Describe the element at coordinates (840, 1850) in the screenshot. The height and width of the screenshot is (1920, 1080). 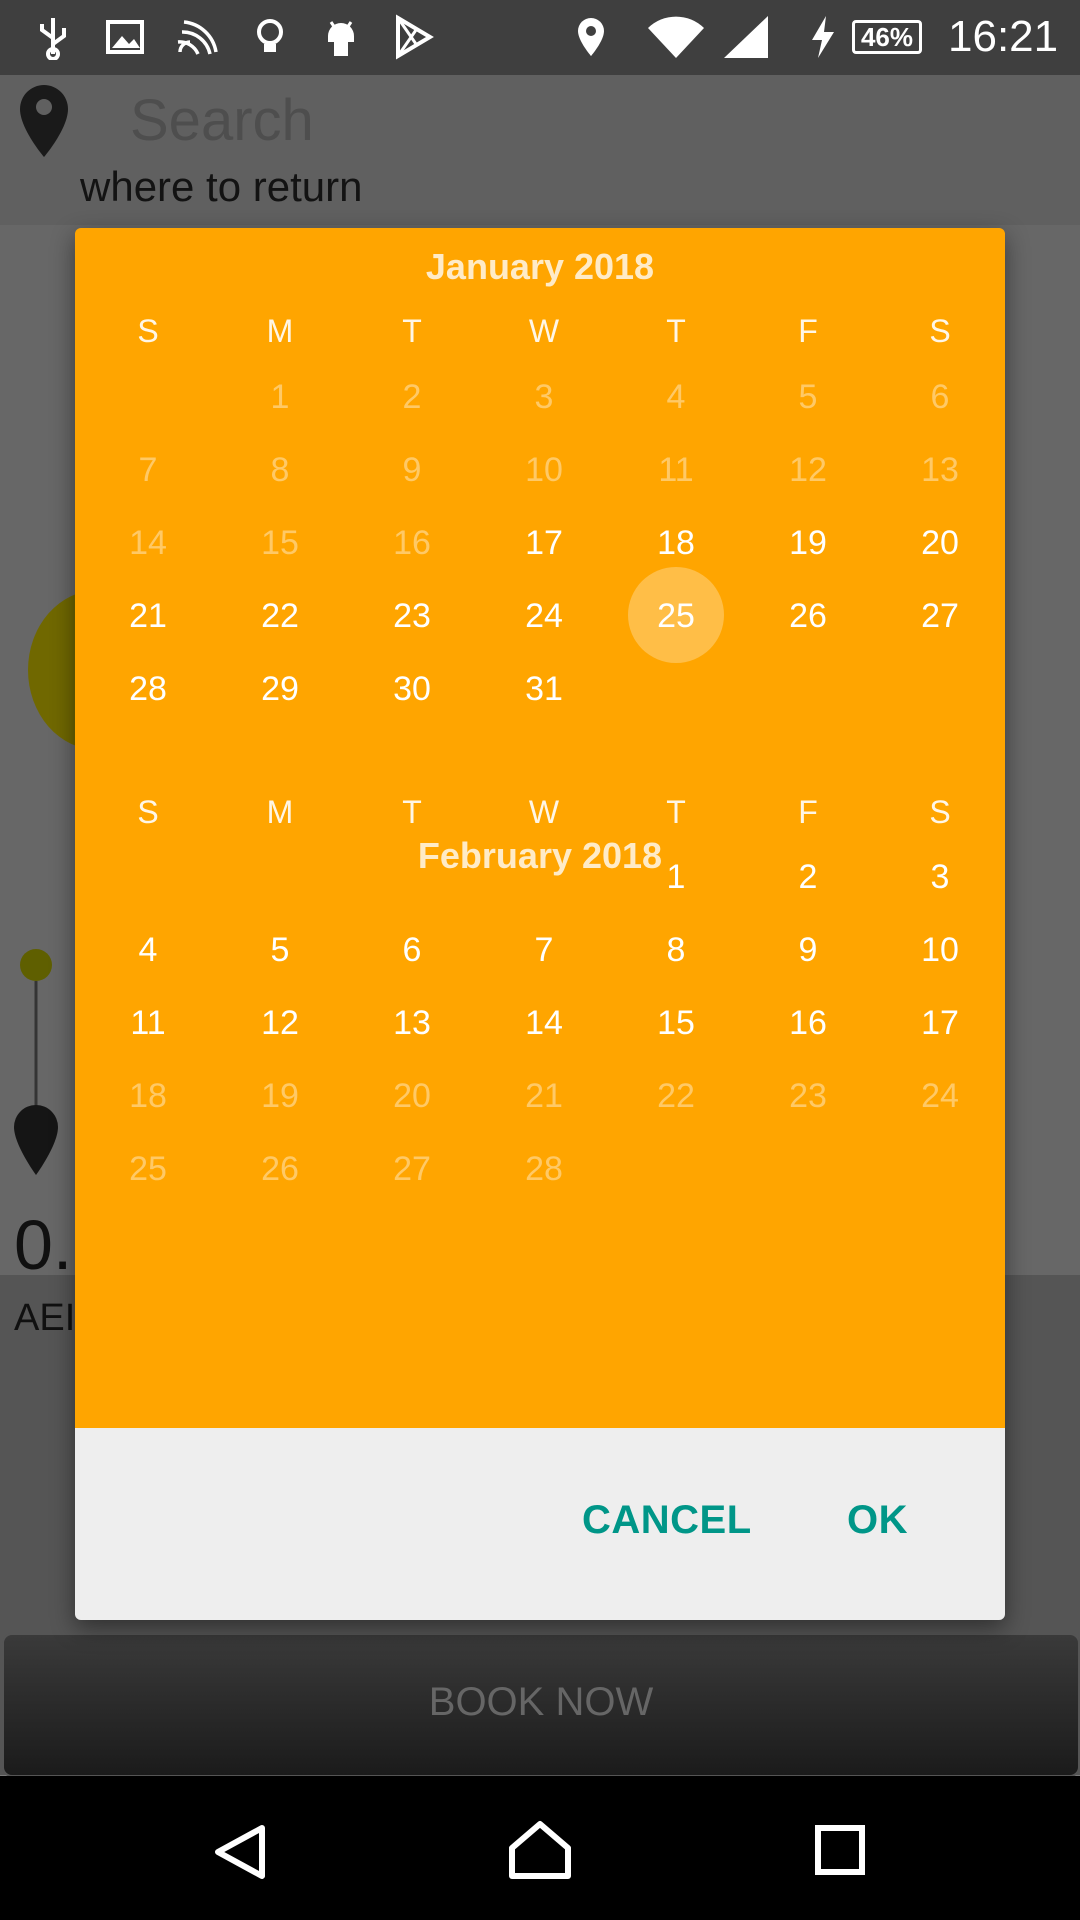
I see `recents-icon` at that location.